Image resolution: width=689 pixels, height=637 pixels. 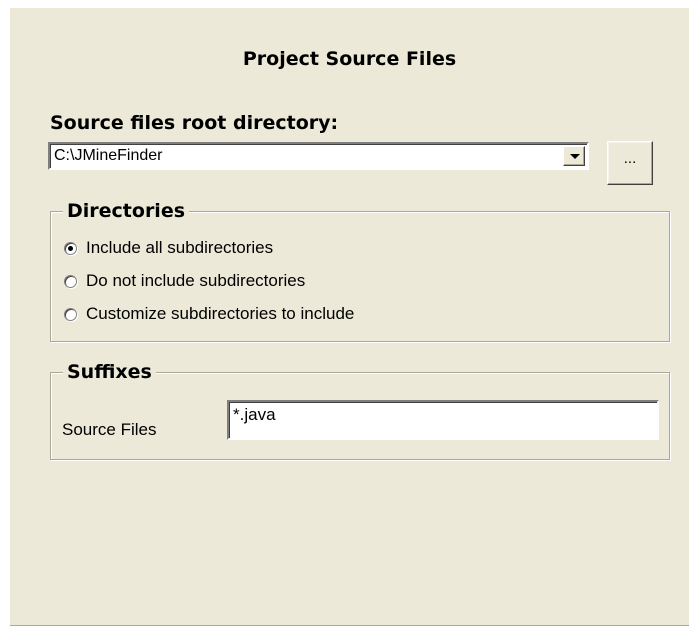 I want to click on radio-customize: Customize subdirectories to include, so click(x=209, y=314).